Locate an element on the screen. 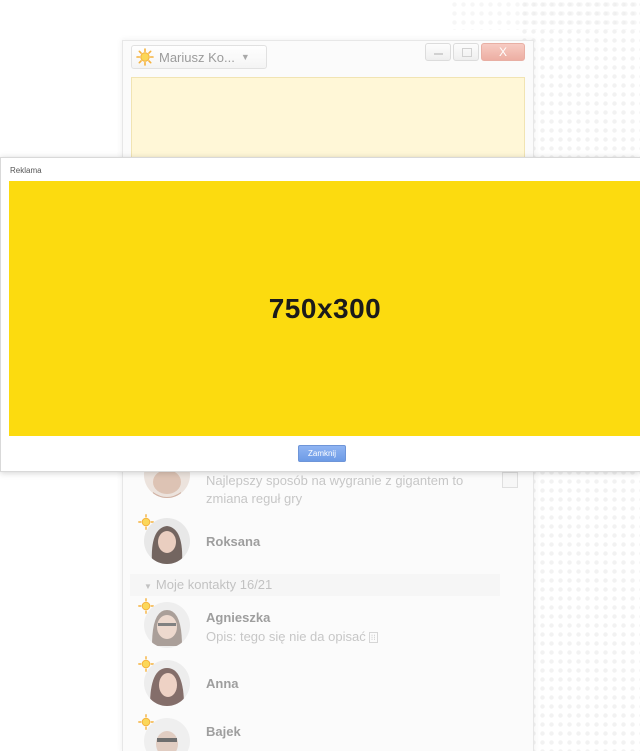  close-icon: X is located at coordinates (503, 52).